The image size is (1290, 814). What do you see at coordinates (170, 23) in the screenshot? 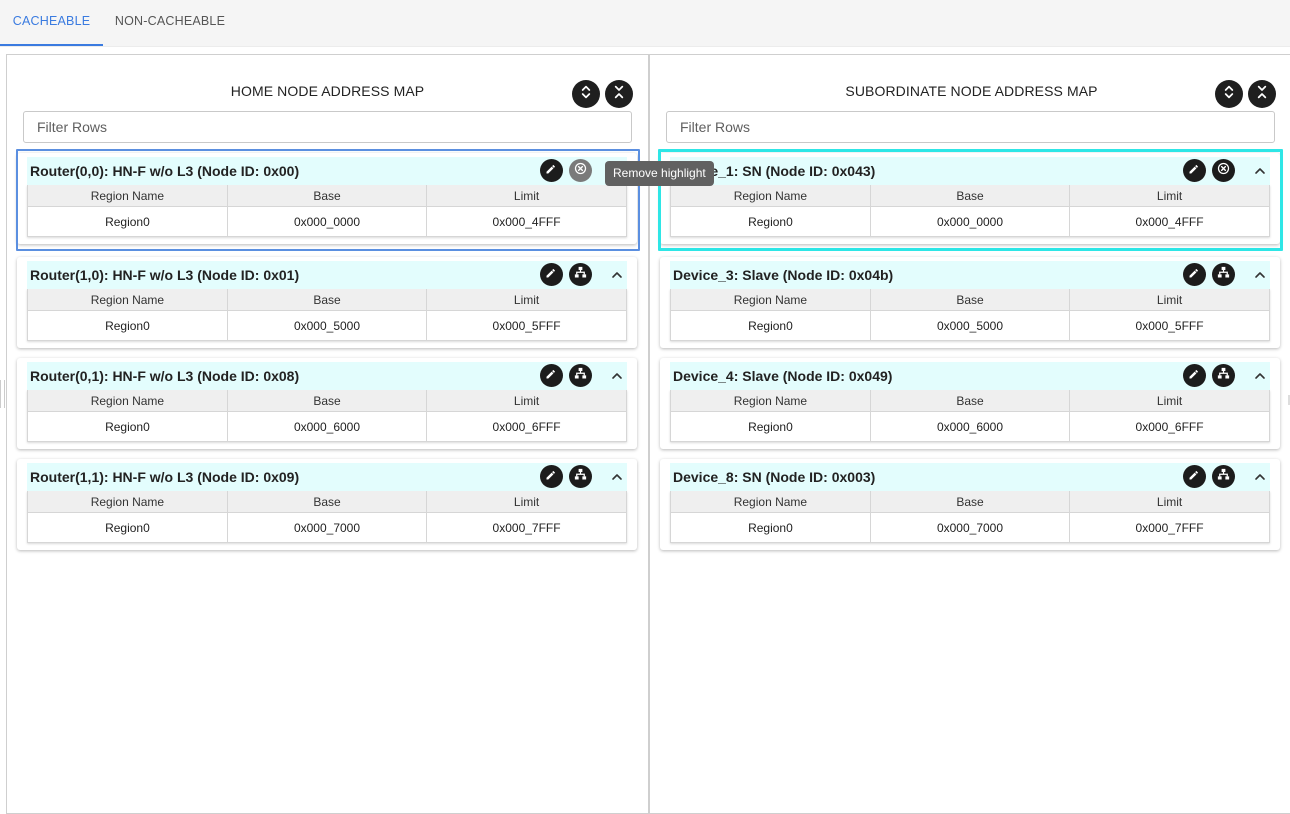
I see `tab-non-cacheable: NON-CACHEABLE` at bounding box center [170, 23].